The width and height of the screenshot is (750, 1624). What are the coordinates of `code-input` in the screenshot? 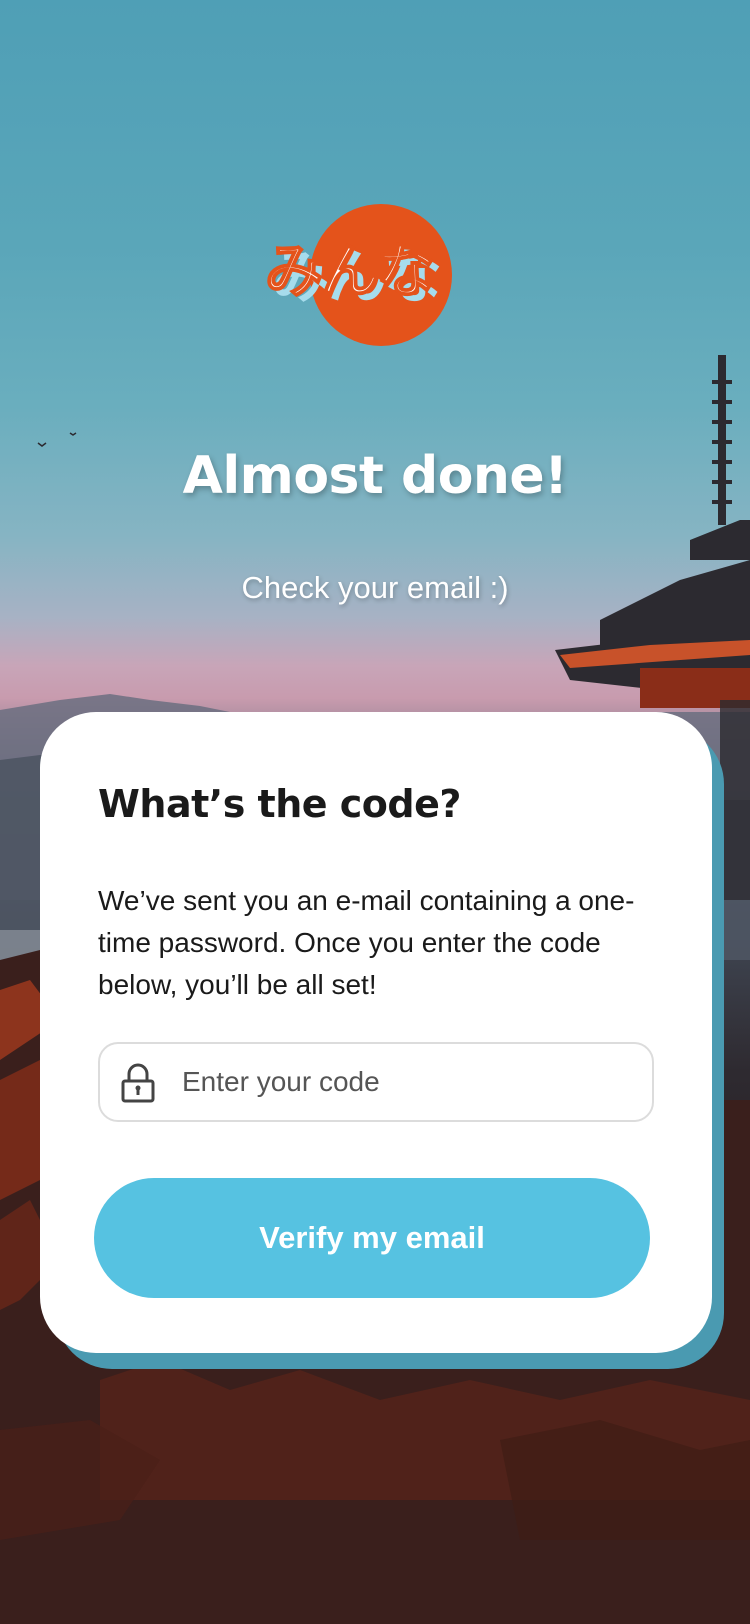 It's located at (407, 1082).